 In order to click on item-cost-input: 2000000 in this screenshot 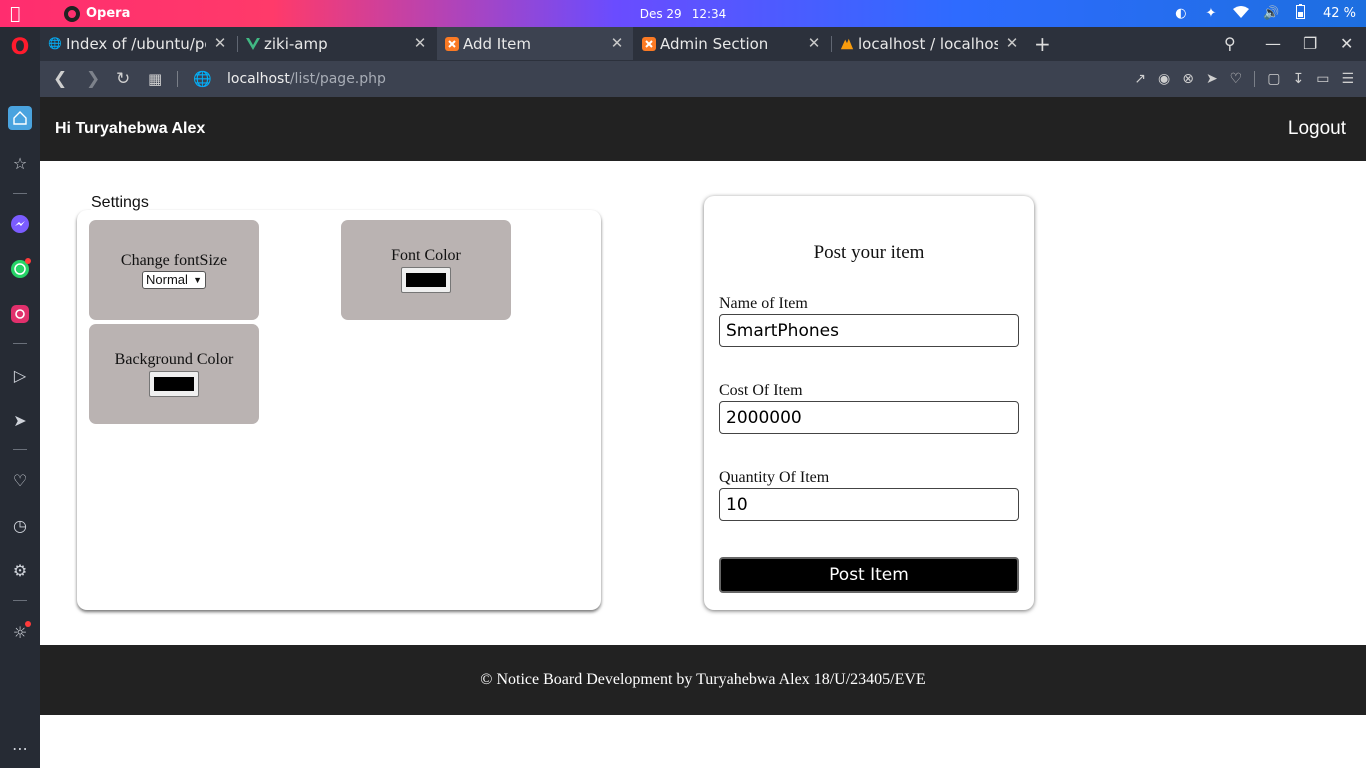, I will do `click(869, 417)`.